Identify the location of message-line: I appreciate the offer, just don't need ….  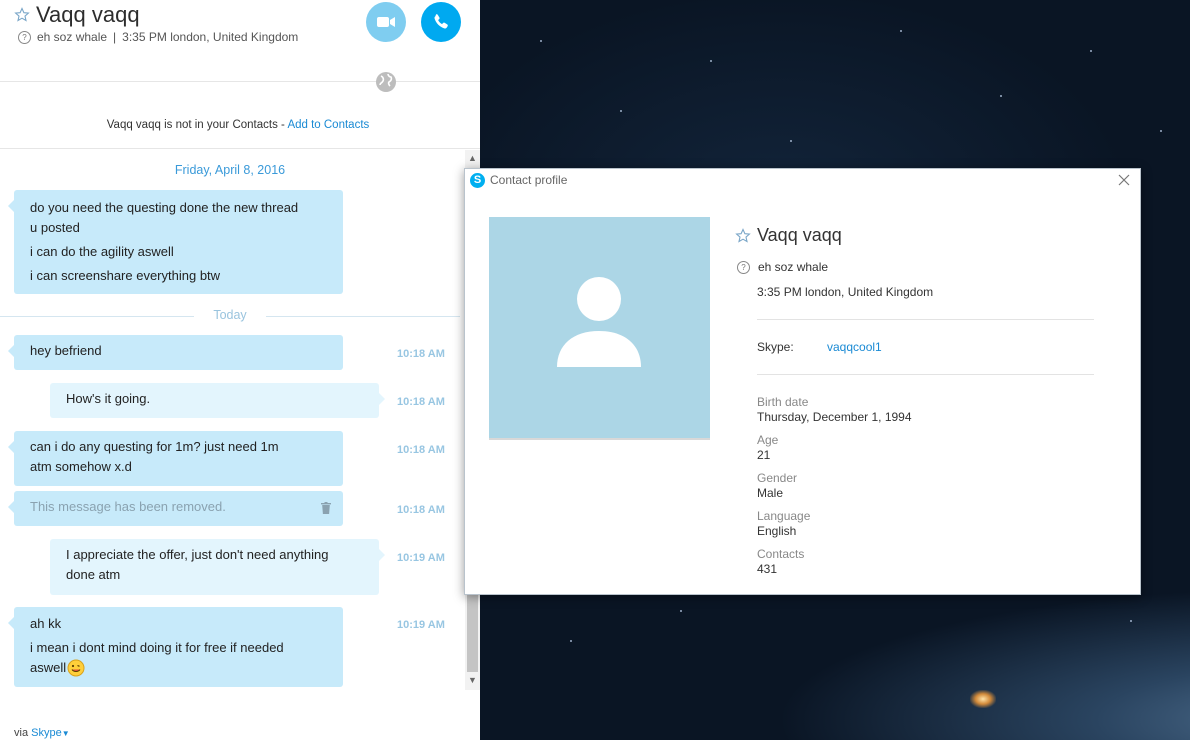
(197, 554).